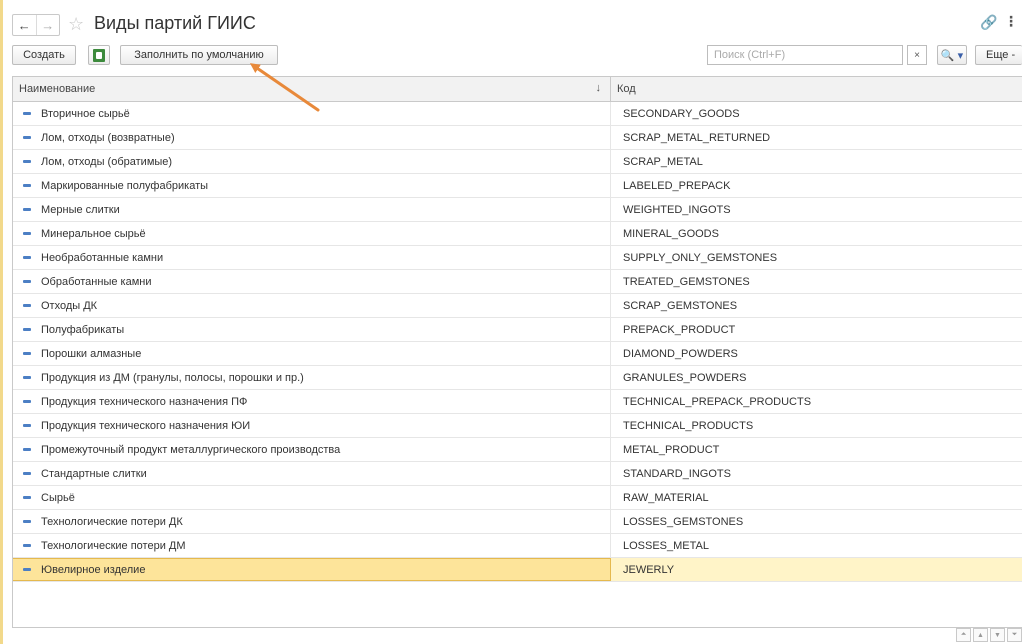 Image resolution: width=1022 pixels, height=644 pixels. Describe the element at coordinates (681, 113) in the screenshot. I see `cell-code: SECONDARY_GOODS` at that location.